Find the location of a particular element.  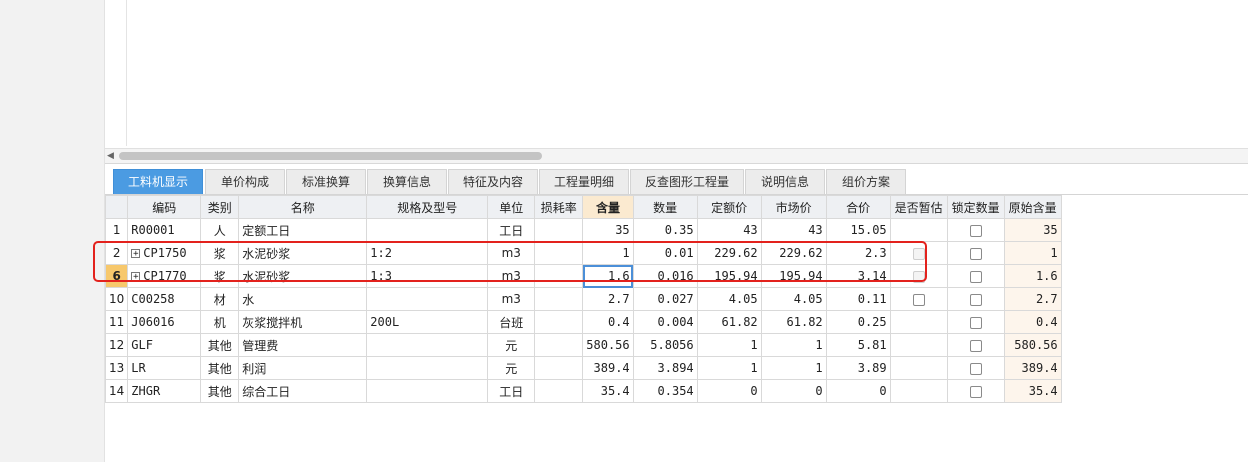

col-header-amount: 数量 is located at coordinates (665, 207).